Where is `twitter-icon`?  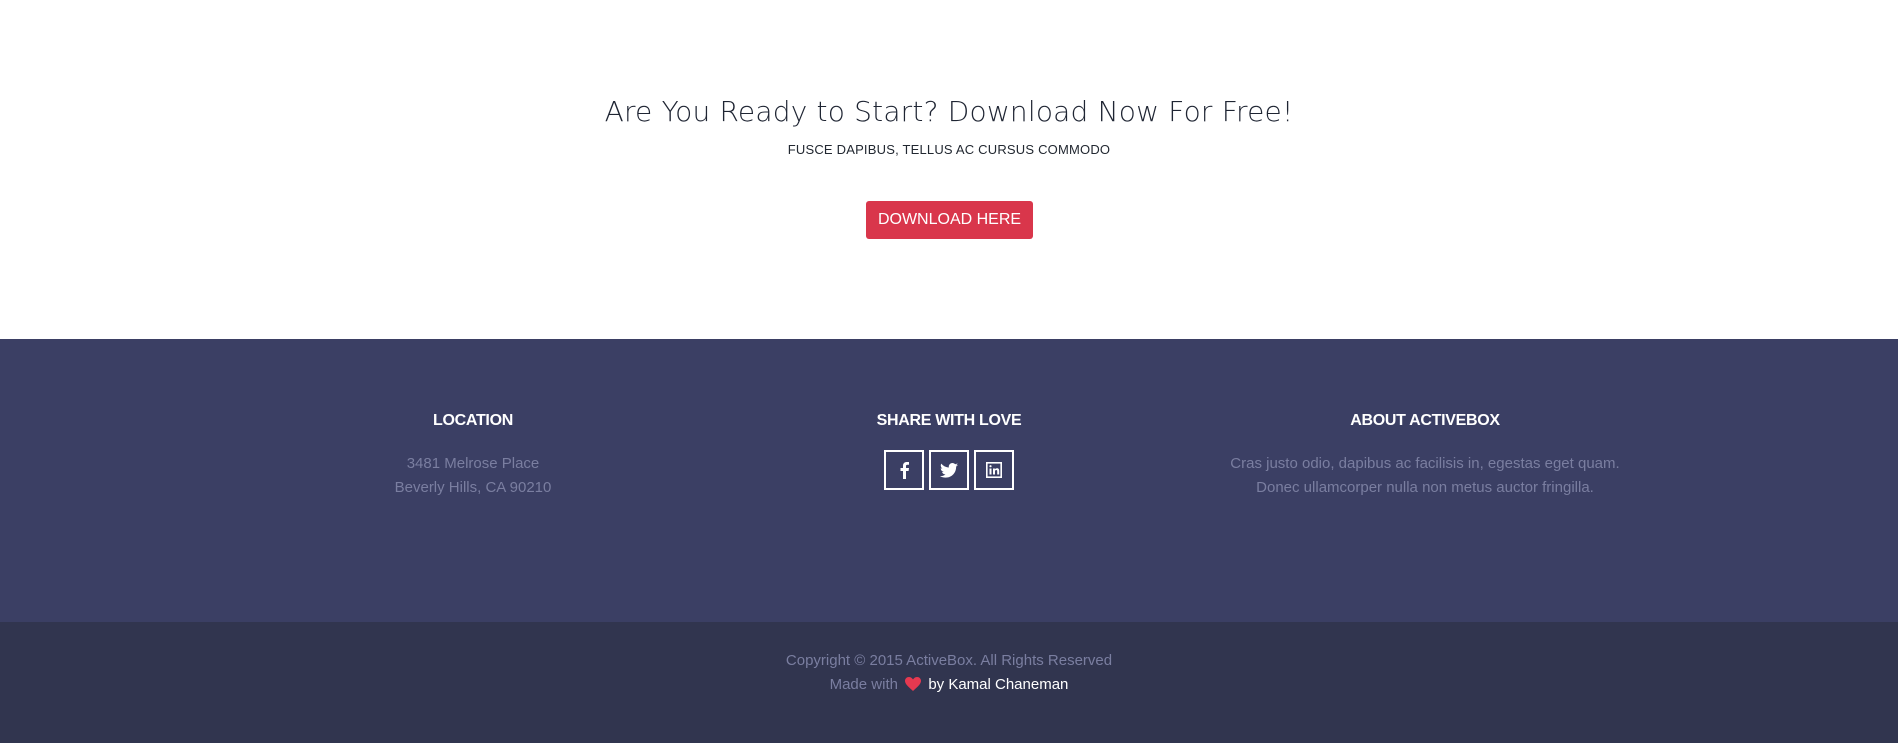 twitter-icon is located at coordinates (949, 470).